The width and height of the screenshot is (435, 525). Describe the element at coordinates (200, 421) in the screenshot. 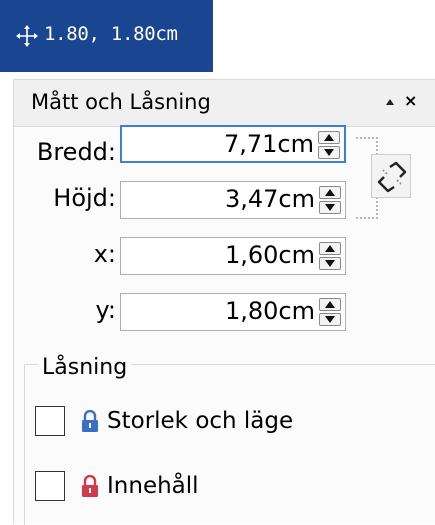

I see `lock-size-position-label: Storlek och läge` at that location.